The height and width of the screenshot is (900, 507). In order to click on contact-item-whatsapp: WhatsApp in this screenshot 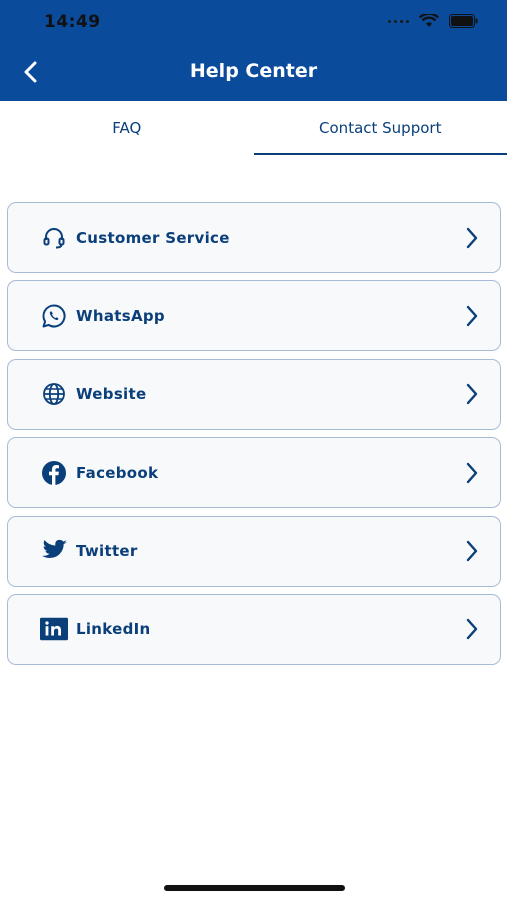, I will do `click(254, 316)`.